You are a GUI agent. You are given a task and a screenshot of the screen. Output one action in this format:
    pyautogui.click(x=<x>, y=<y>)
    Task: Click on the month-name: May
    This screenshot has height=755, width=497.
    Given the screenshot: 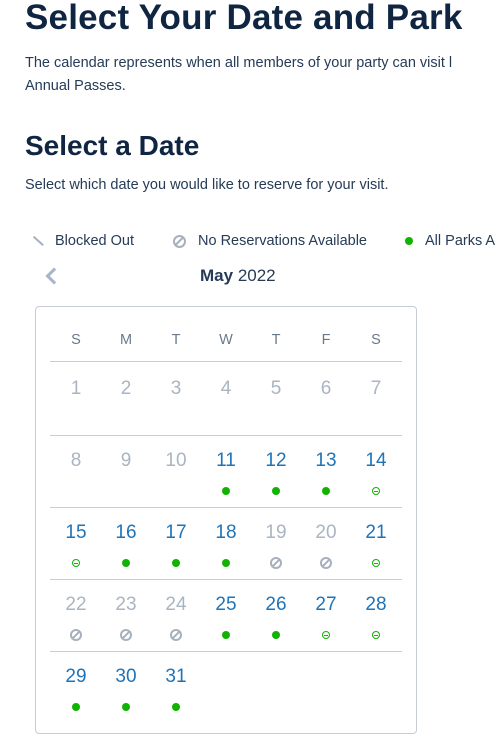 What is the action you would take?
    pyautogui.click(x=217, y=275)
    